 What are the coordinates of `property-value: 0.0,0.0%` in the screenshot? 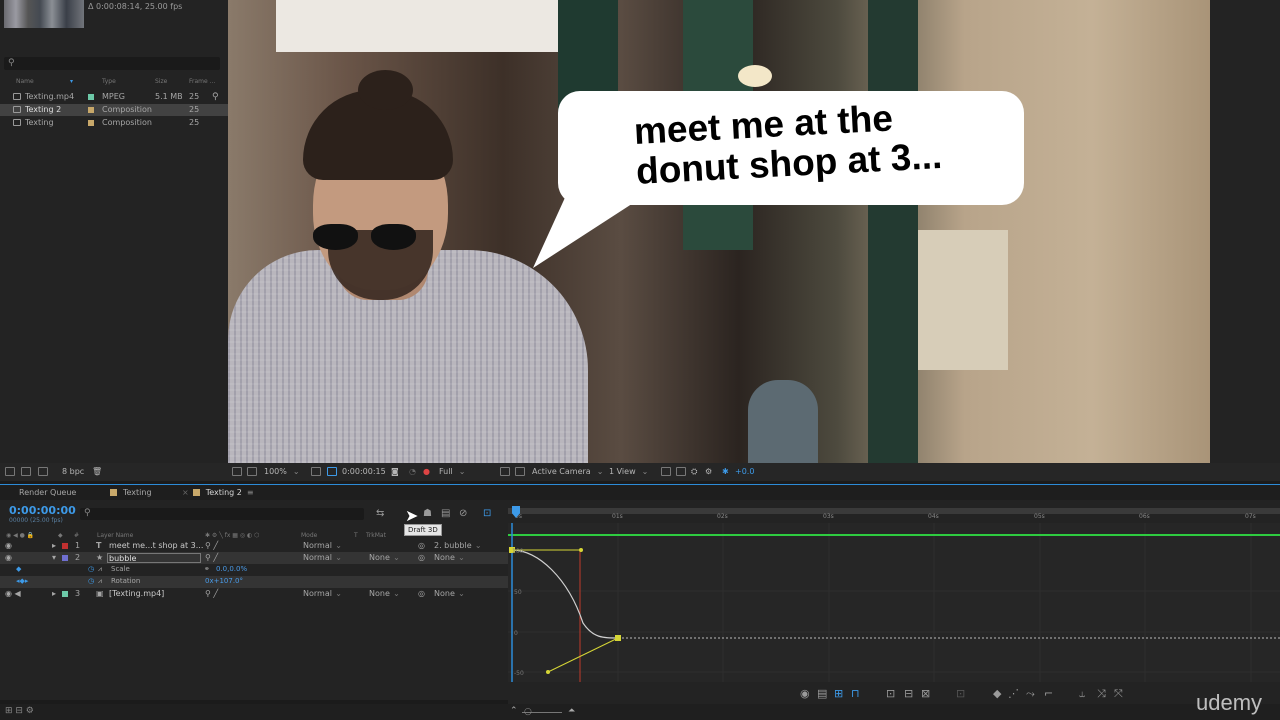 It's located at (231, 569).